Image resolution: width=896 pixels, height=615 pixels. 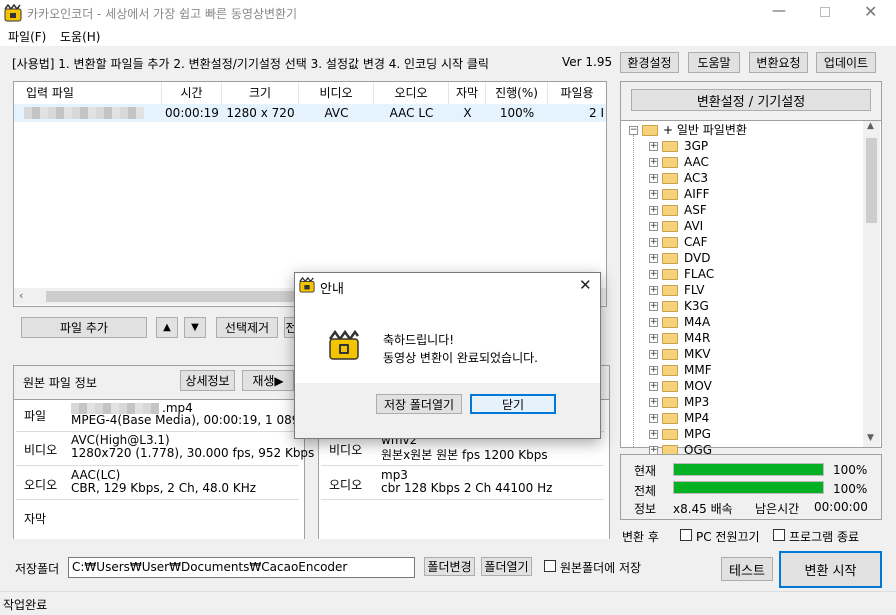 What do you see at coordinates (741, 290) in the screenshot?
I see `tree-item-flv: + FLV` at bounding box center [741, 290].